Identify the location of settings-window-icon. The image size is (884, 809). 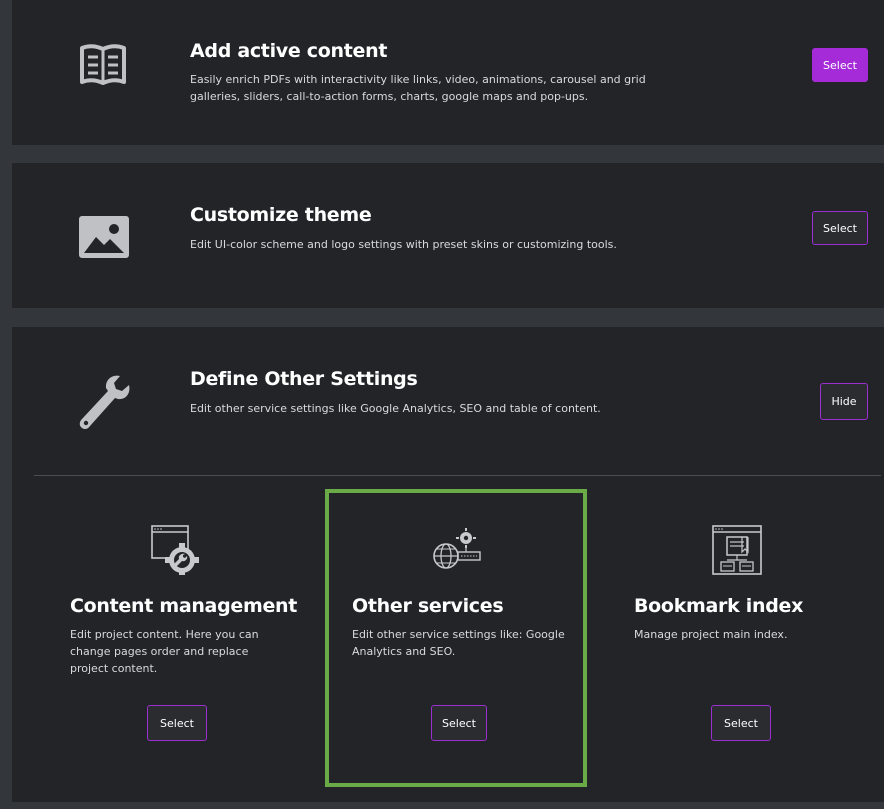
(176, 552).